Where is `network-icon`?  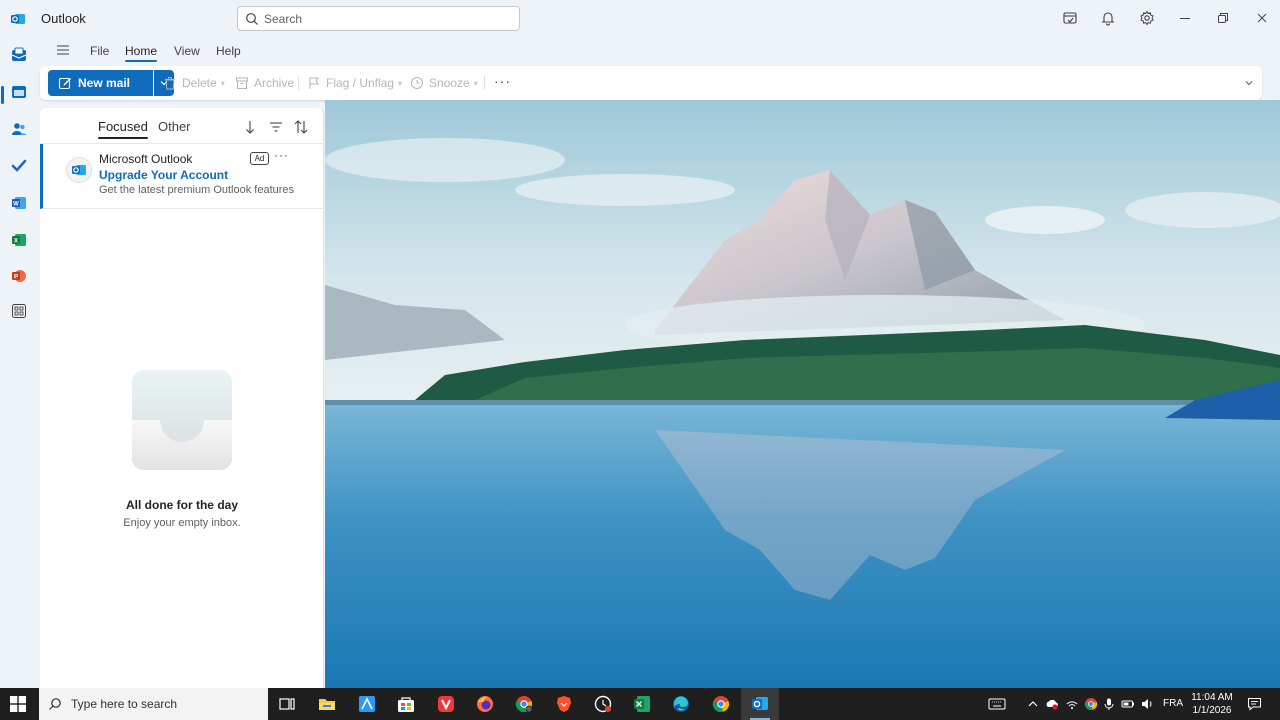 network-icon is located at coordinates (1072, 704).